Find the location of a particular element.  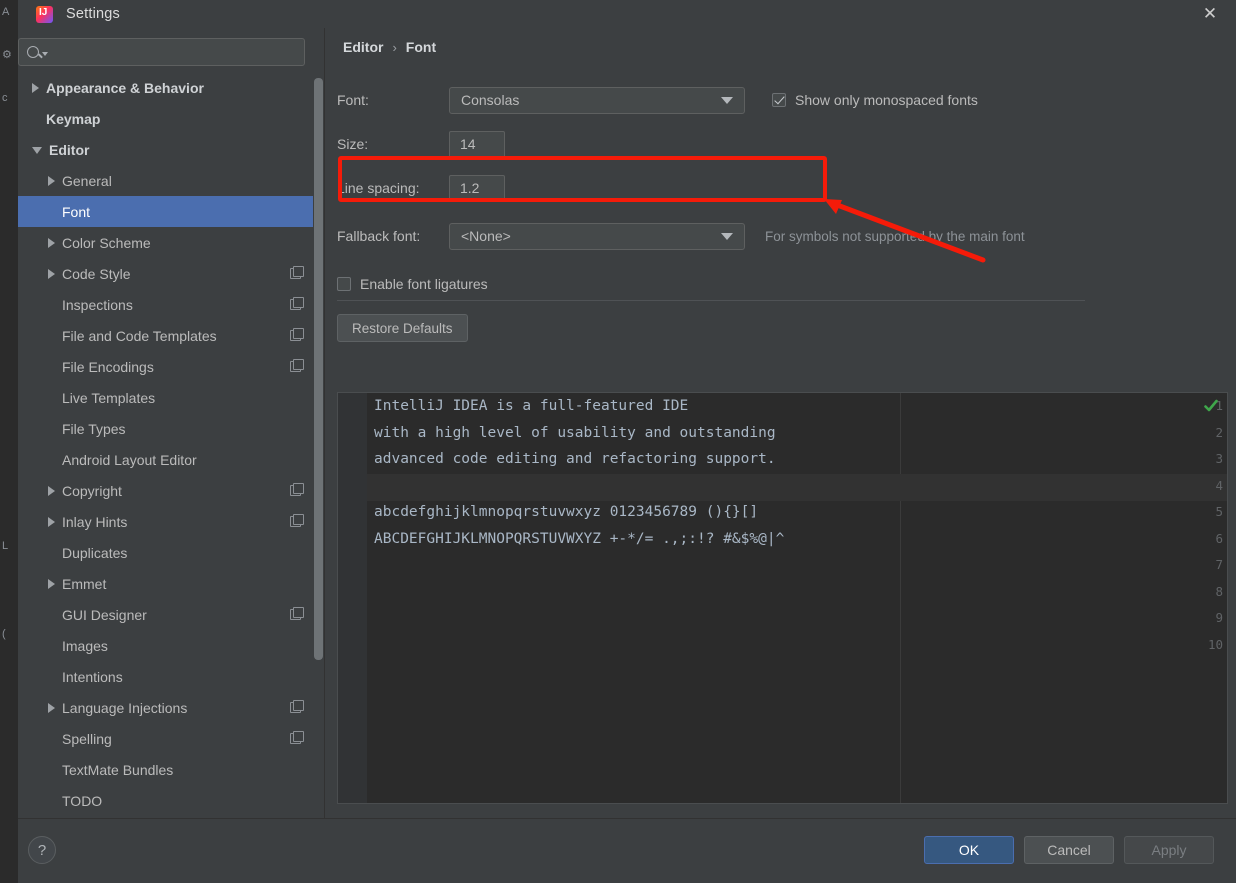

sidebar-item-todo: TODO is located at coordinates (165, 800).